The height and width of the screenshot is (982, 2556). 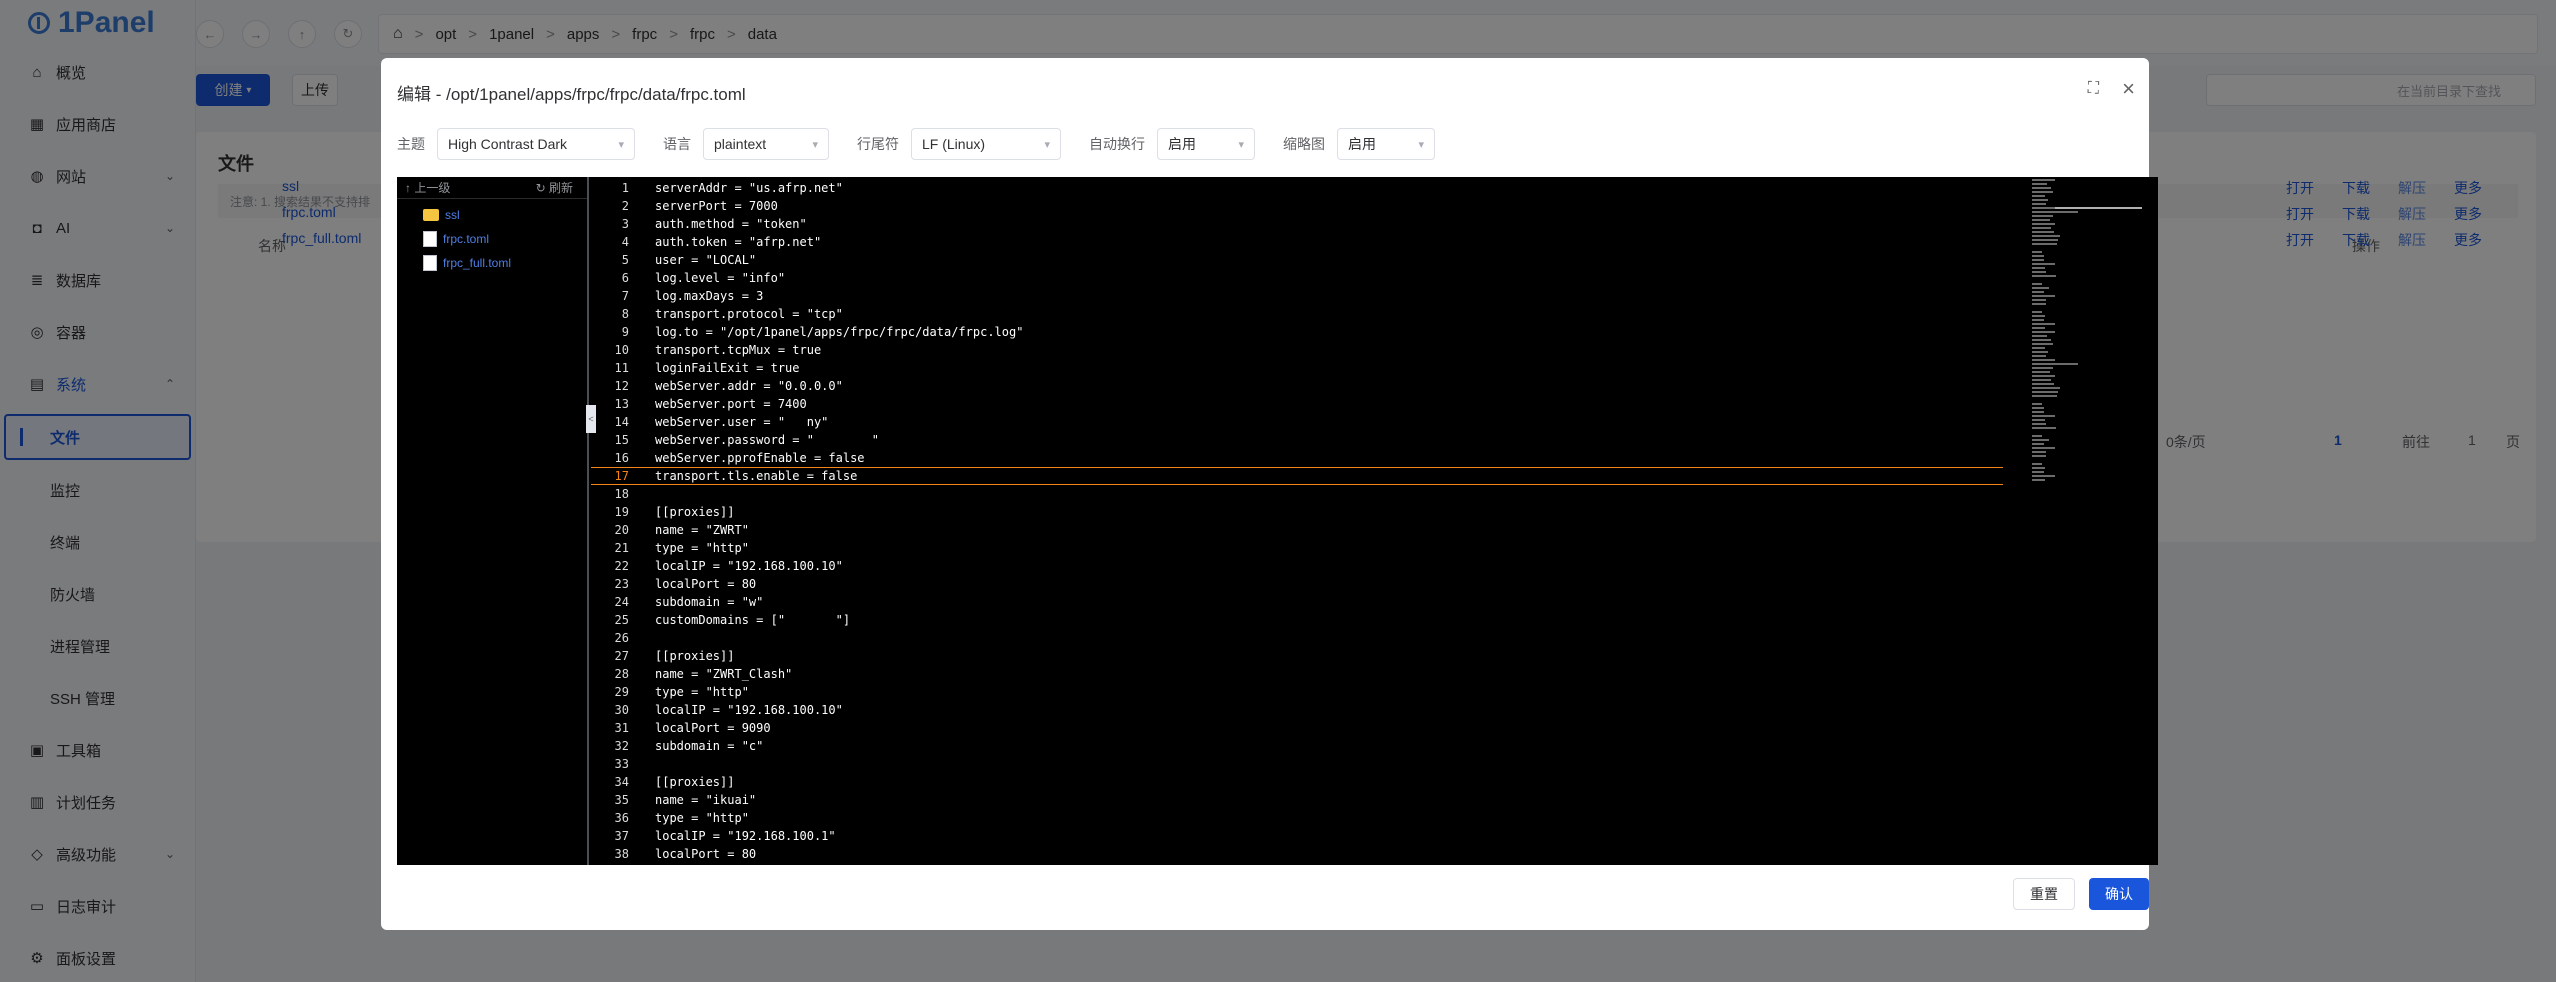 What do you see at coordinates (621, 440) in the screenshot?
I see `line-number: 15` at bounding box center [621, 440].